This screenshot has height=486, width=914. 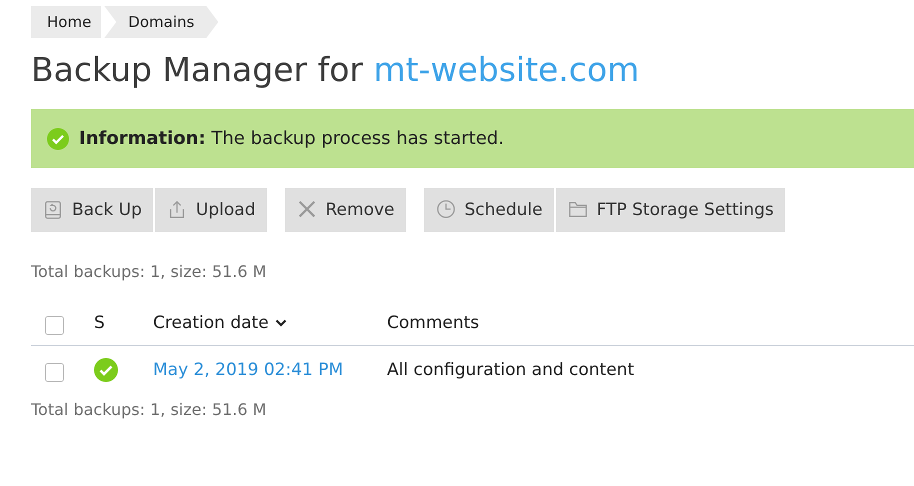 I want to click on column-header: S, so click(x=100, y=323).